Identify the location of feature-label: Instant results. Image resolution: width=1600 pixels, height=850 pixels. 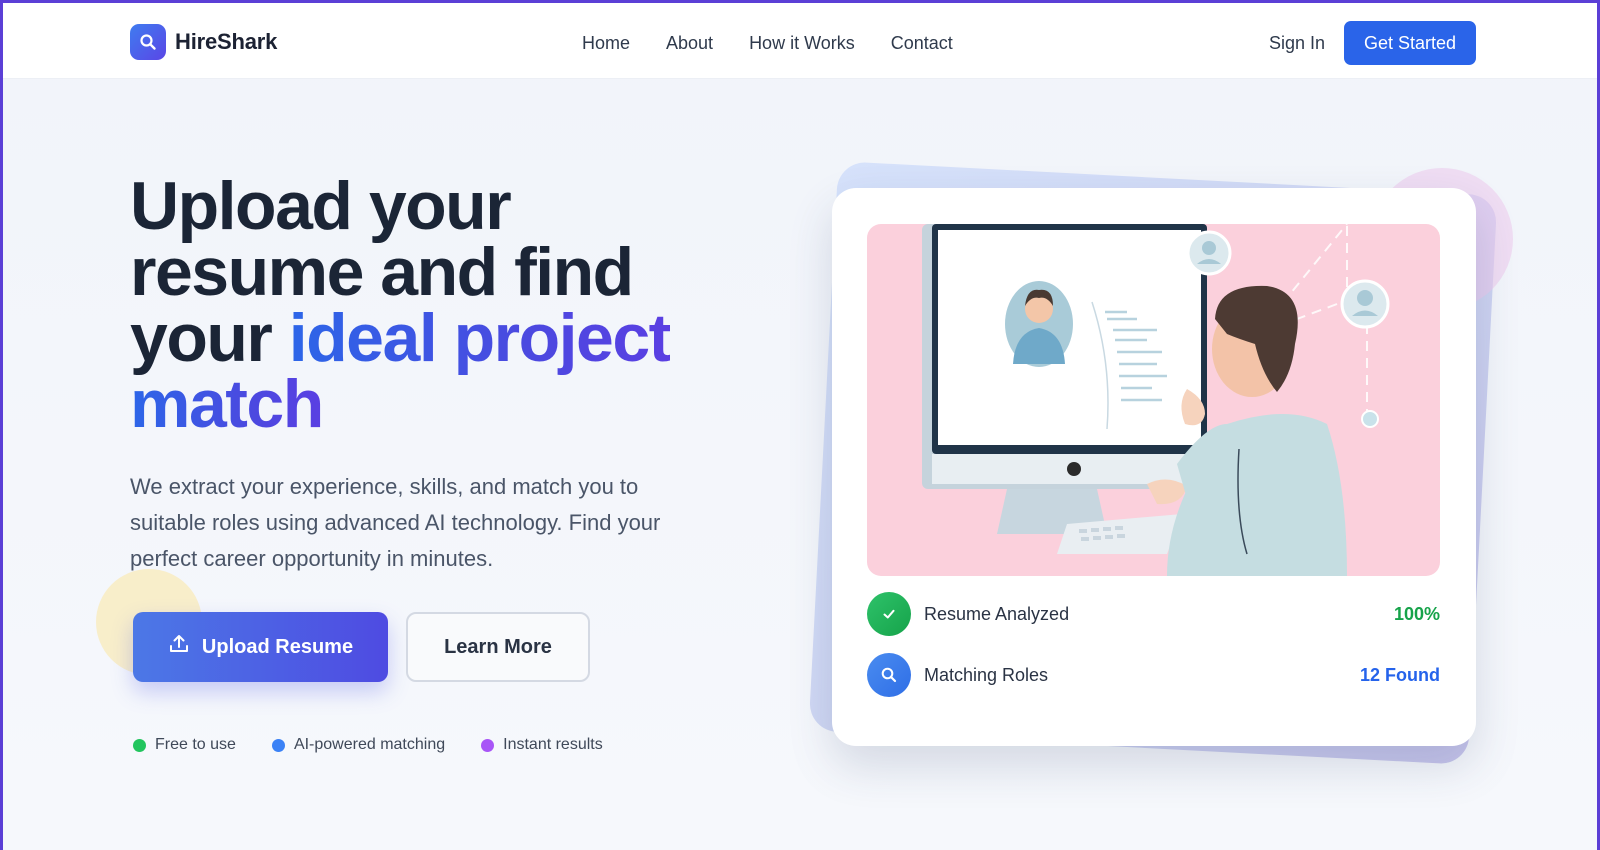
(553, 744).